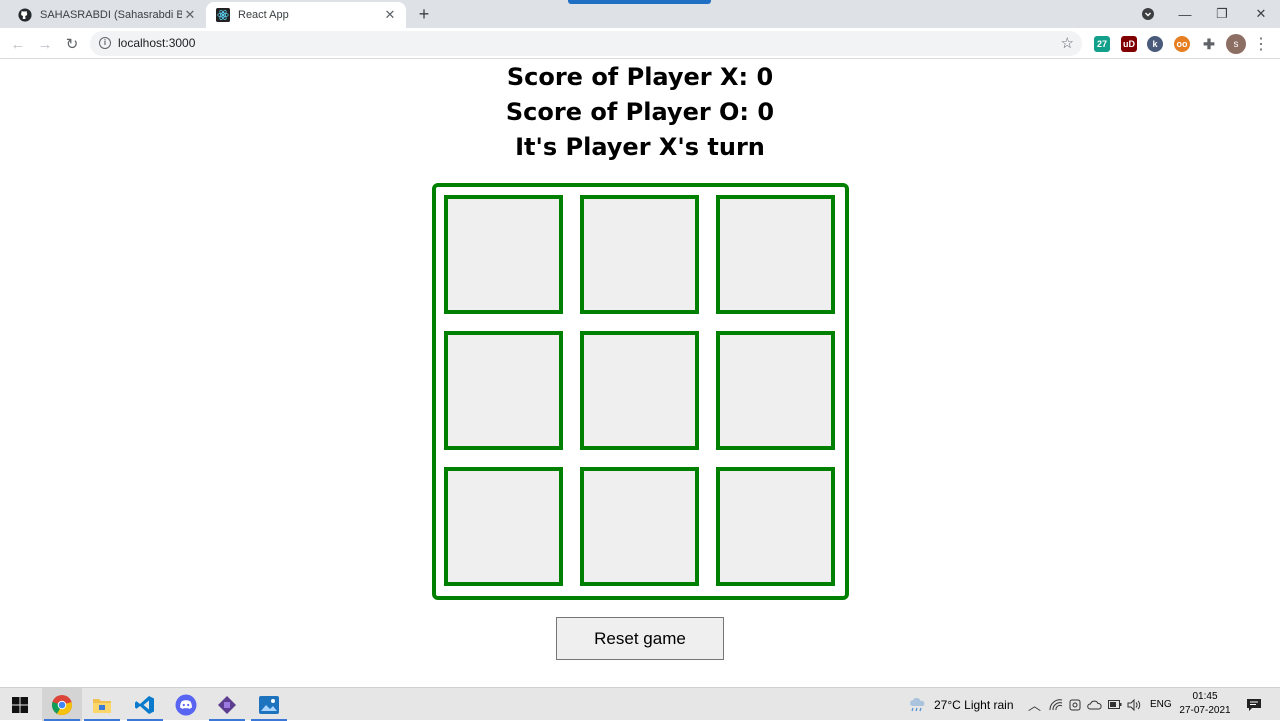 This screenshot has width=1280, height=721. Describe the element at coordinates (1155, 44) in the screenshot. I see `extension-k-icon: k` at that location.